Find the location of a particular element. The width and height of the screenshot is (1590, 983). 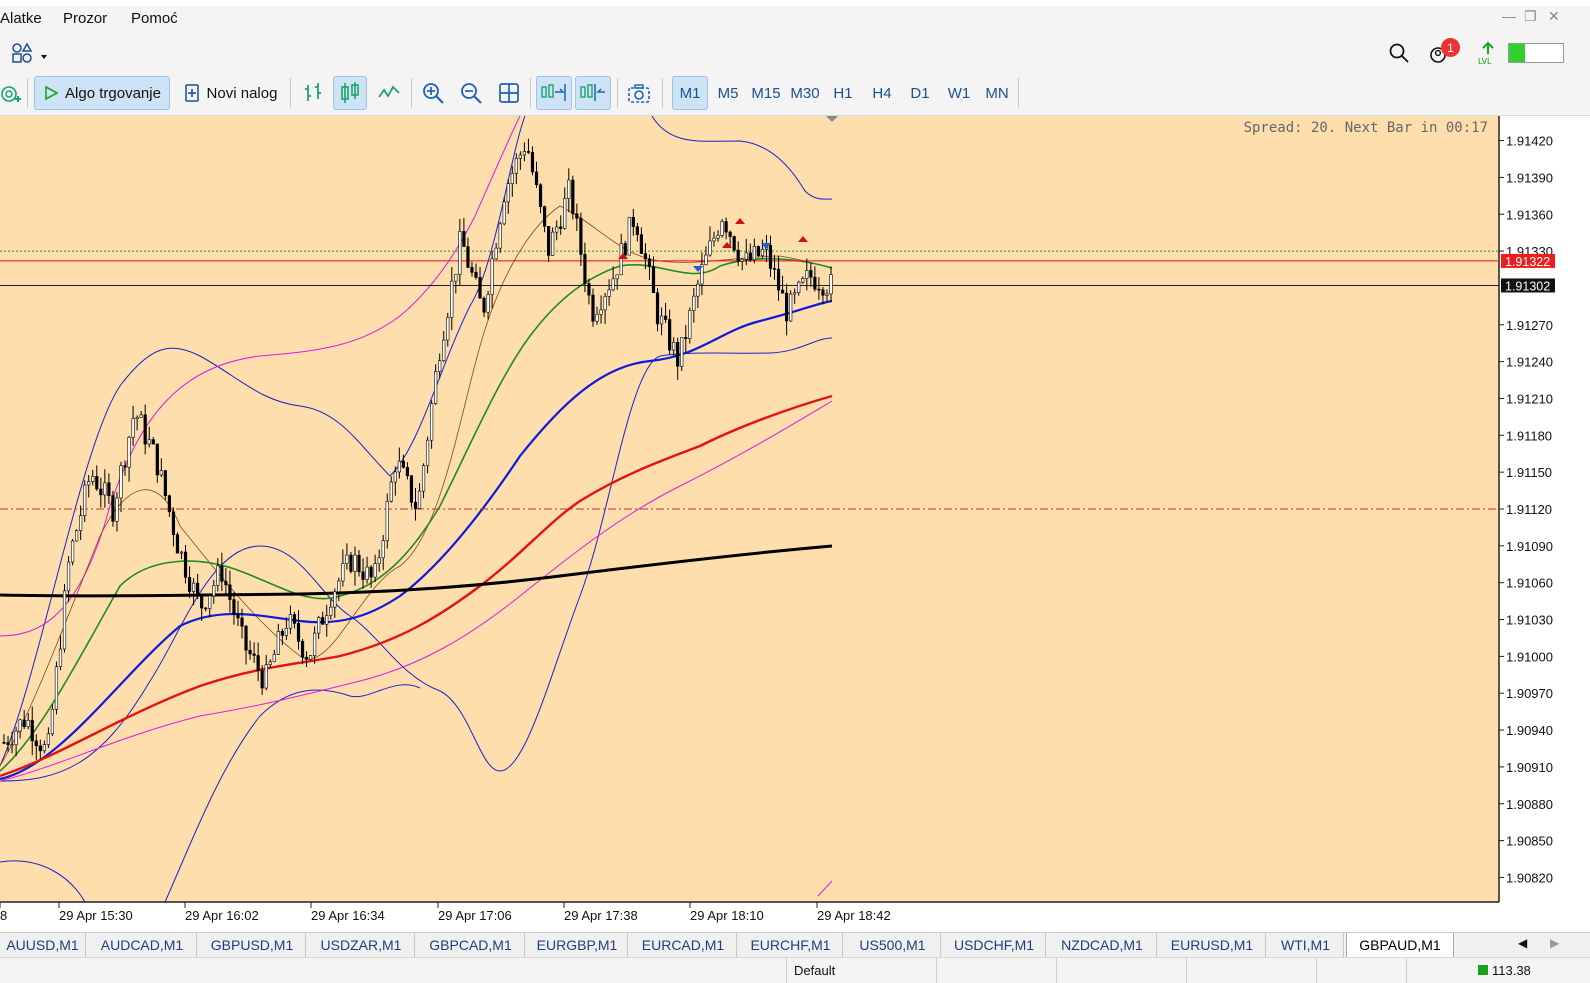

new-order-button: Novi nalog is located at coordinates (230, 93).